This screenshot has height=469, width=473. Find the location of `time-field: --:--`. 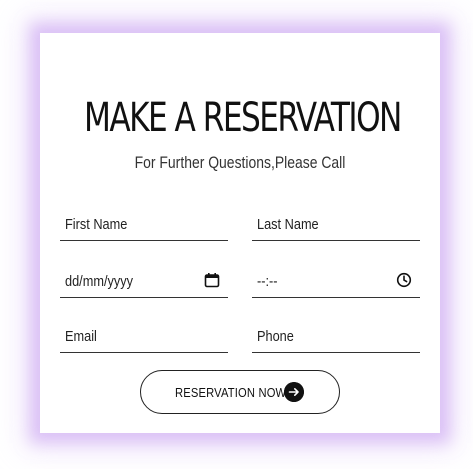

time-field: --:-- is located at coordinates (336, 280).